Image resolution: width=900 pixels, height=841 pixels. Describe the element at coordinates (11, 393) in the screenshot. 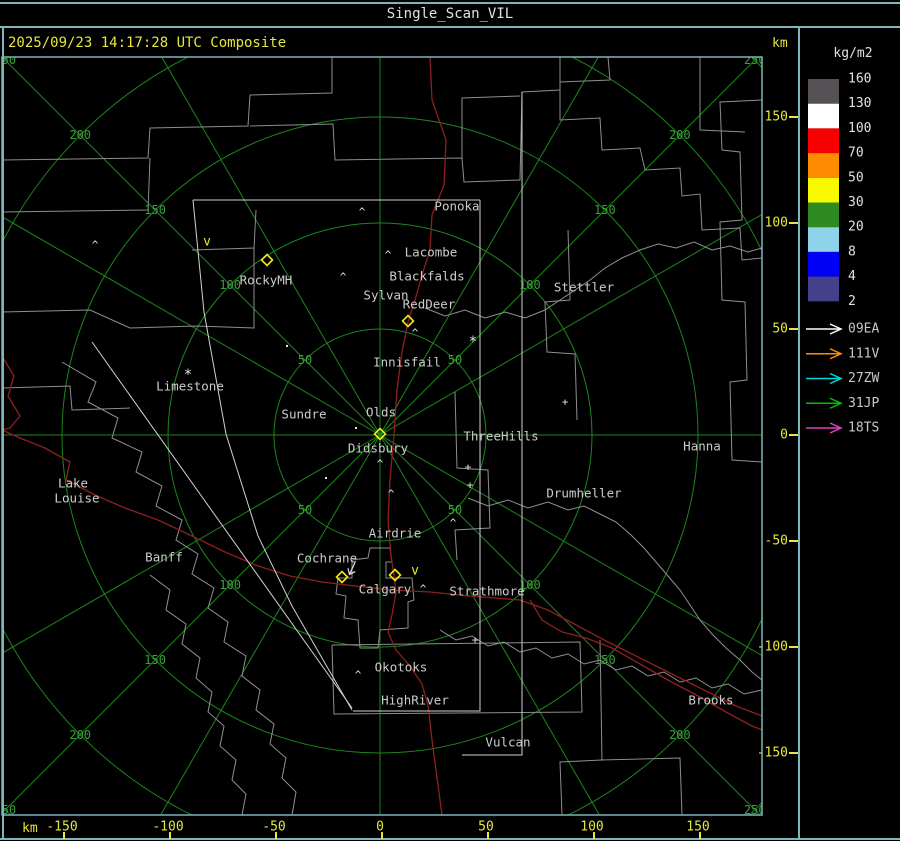

I see `highway` at that location.